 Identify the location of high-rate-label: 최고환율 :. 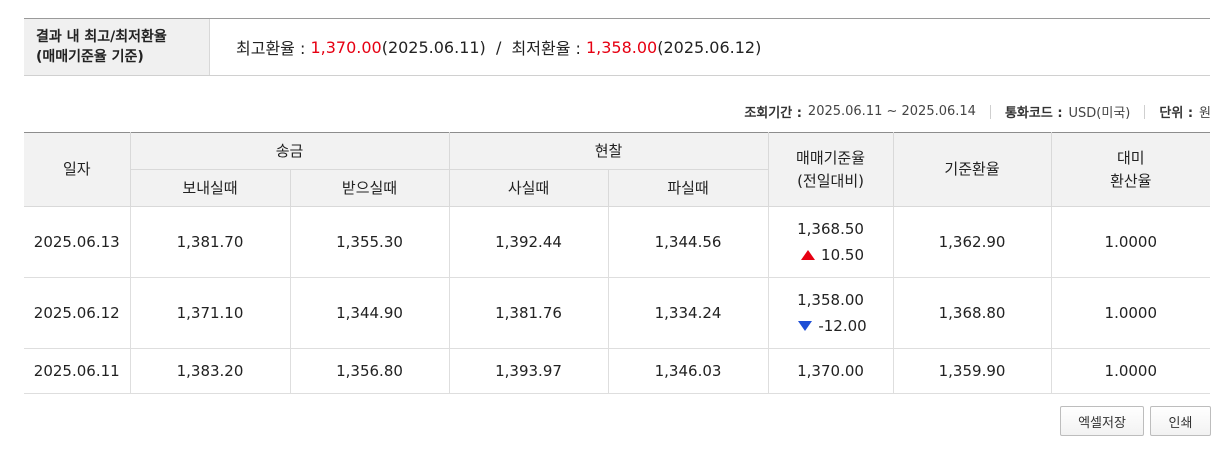
(273, 48).